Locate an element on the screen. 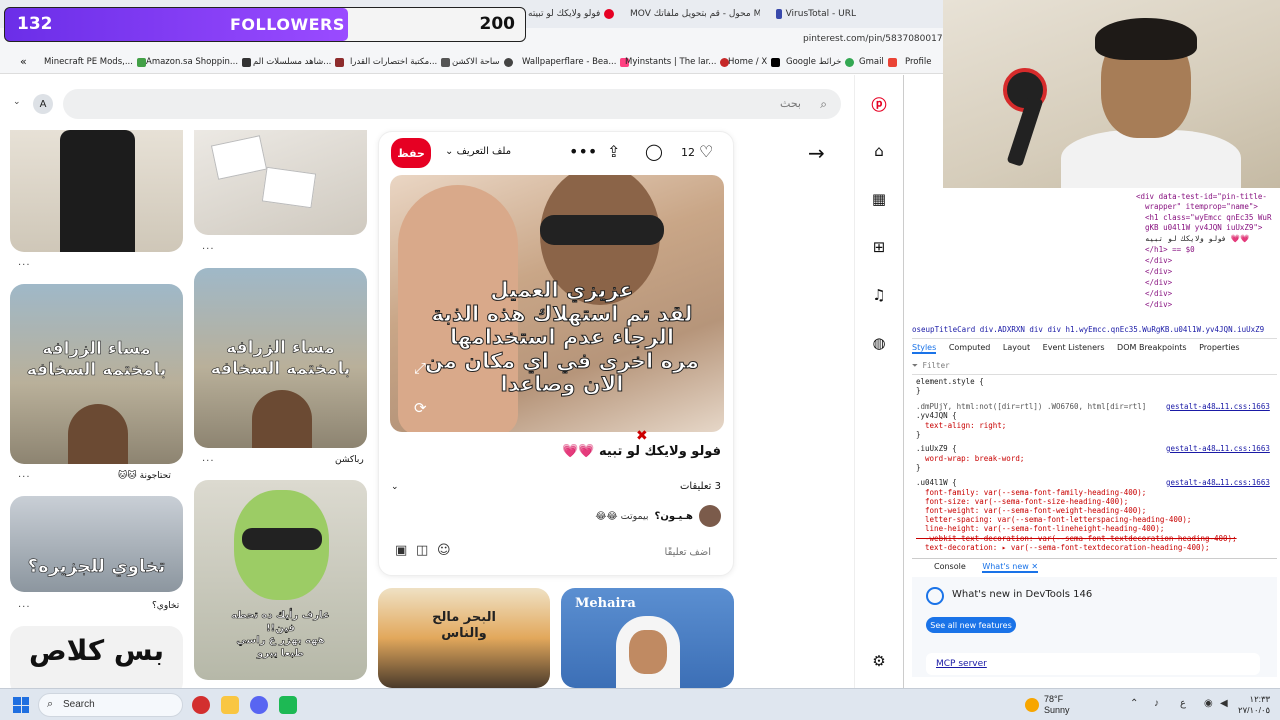 The width and height of the screenshot is (1280, 720). search-bar: ⌕ is located at coordinates (452, 104).